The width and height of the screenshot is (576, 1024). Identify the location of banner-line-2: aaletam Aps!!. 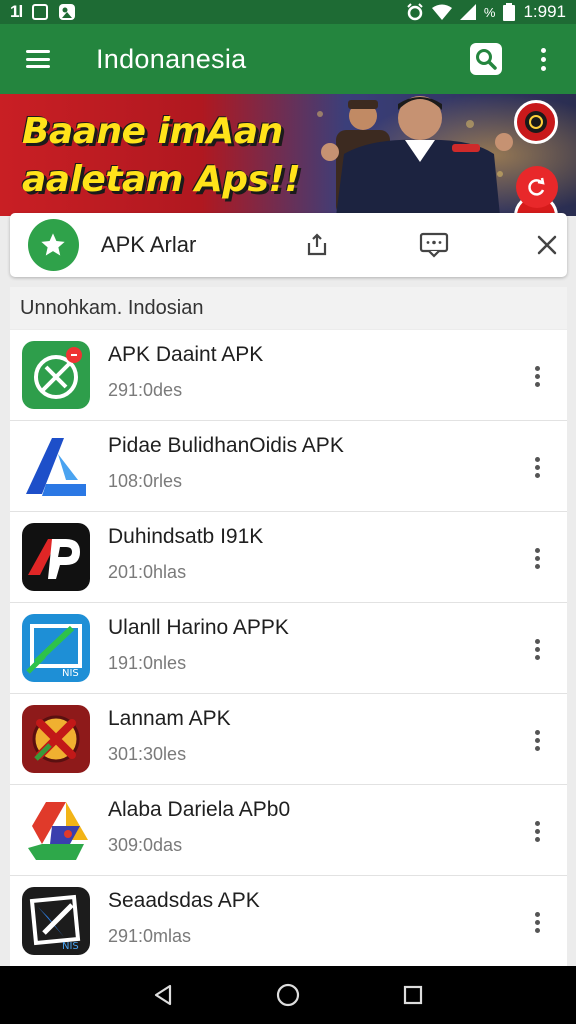
(161, 179).